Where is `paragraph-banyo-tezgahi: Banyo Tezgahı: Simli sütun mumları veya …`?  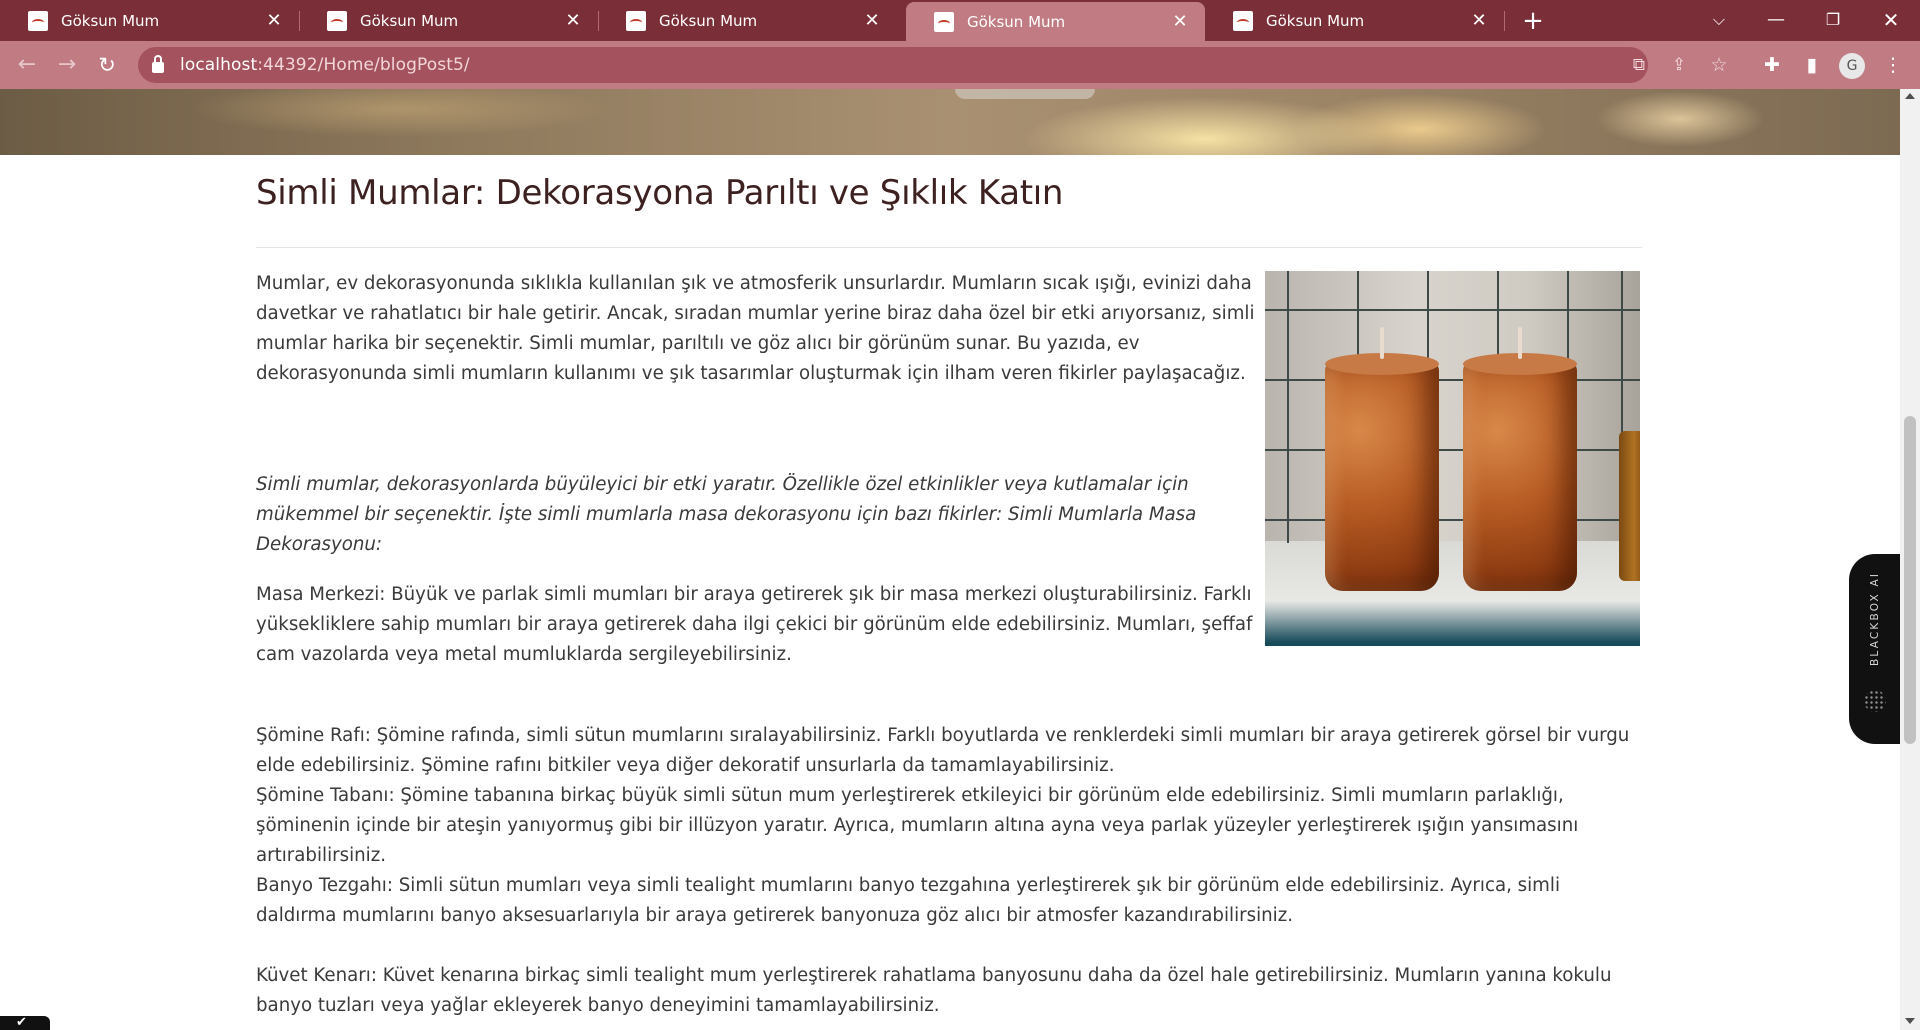 paragraph-banyo-tezgahi: Banyo Tezgahı: Simli sütun mumları veya … is located at coordinates (908, 900).